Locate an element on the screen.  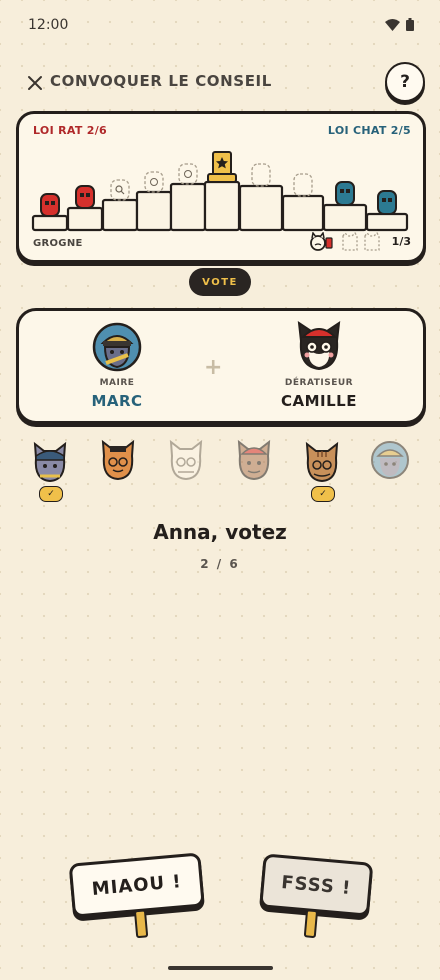
fsss-vote-button: FSSS ! is located at coordinates (315, 899).